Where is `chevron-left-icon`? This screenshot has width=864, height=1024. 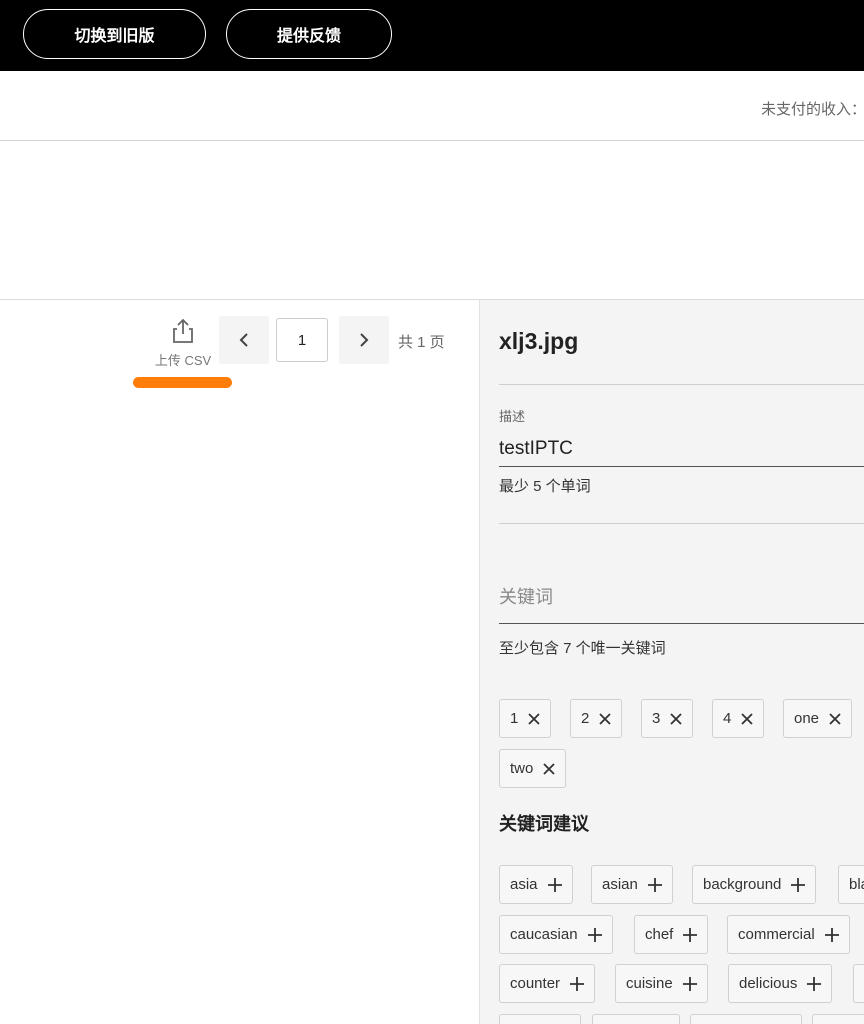 chevron-left-icon is located at coordinates (243, 340).